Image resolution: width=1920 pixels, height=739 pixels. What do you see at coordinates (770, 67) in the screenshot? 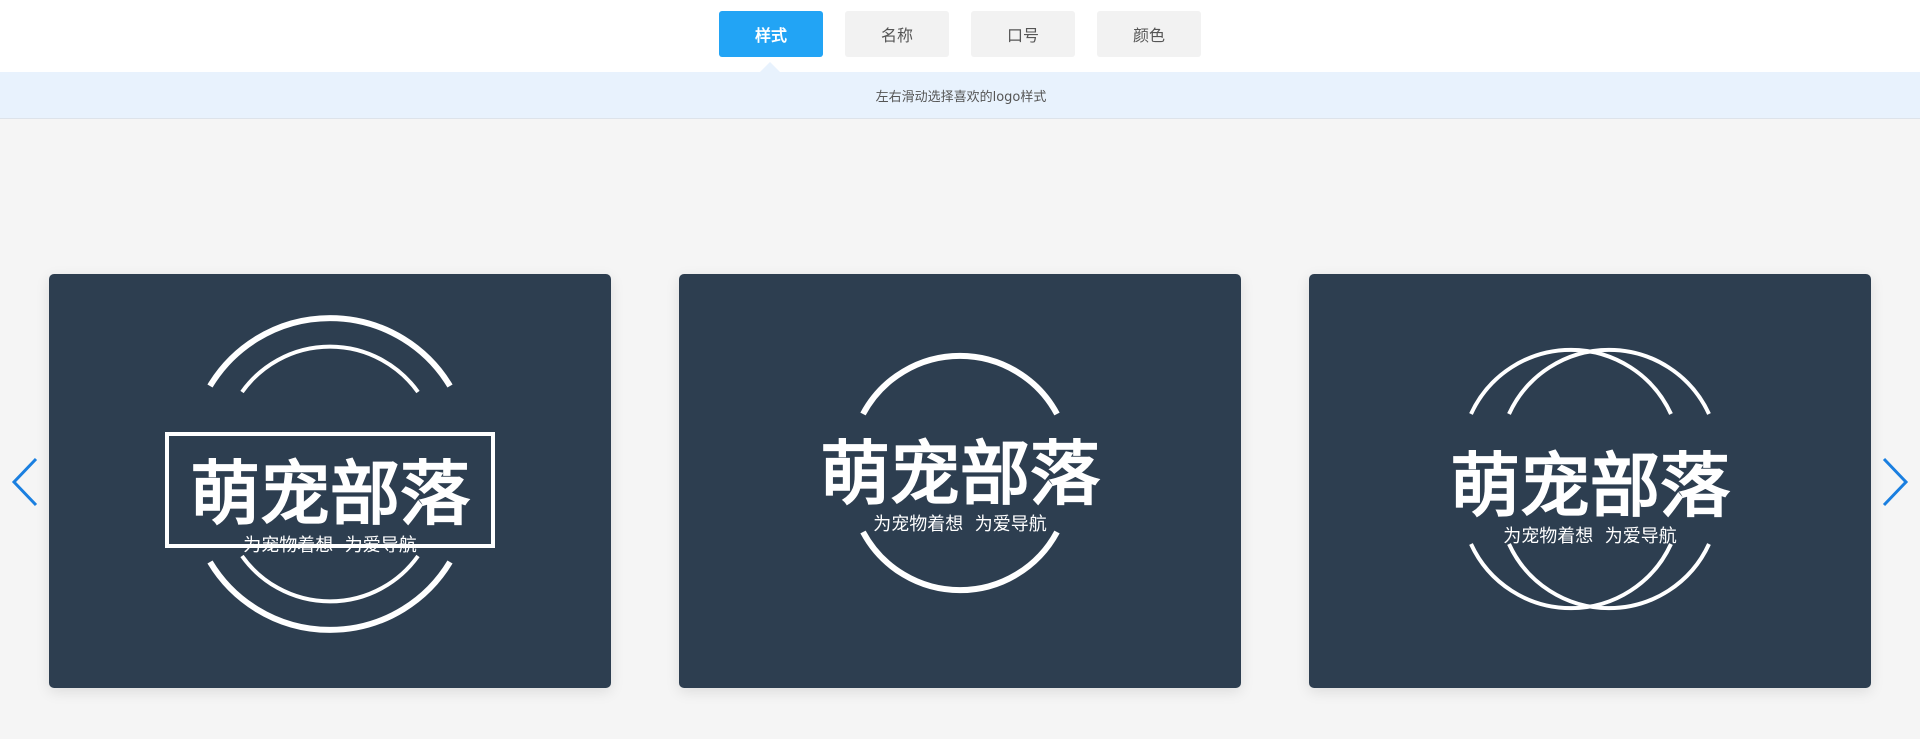
I see `active-tab-pointer` at bounding box center [770, 67].